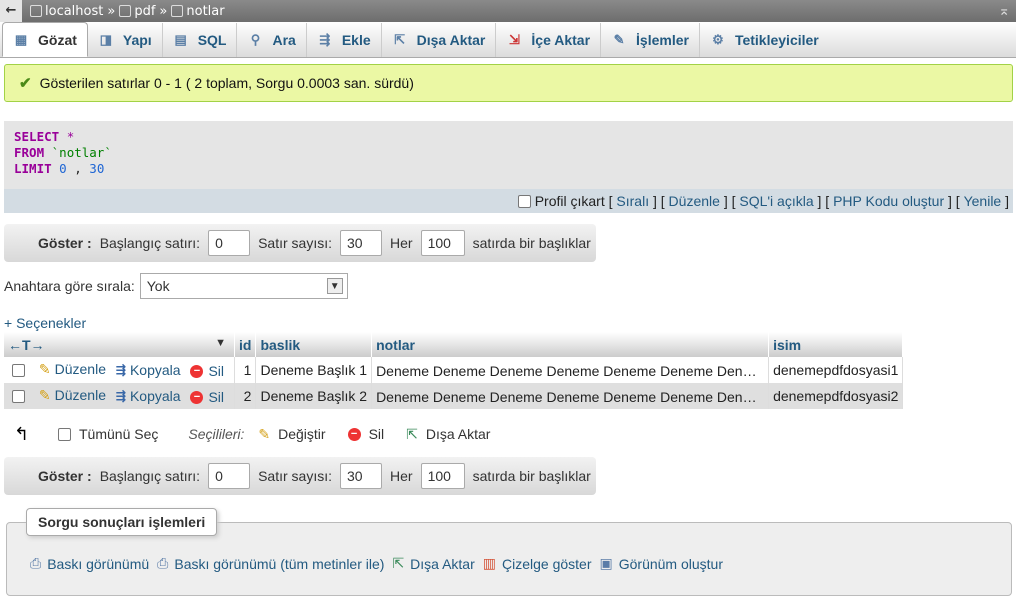 Image resolution: width=1016 pixels, height=598 pixels. I want to click on refresh-link: Yenile, so click(983, 201).